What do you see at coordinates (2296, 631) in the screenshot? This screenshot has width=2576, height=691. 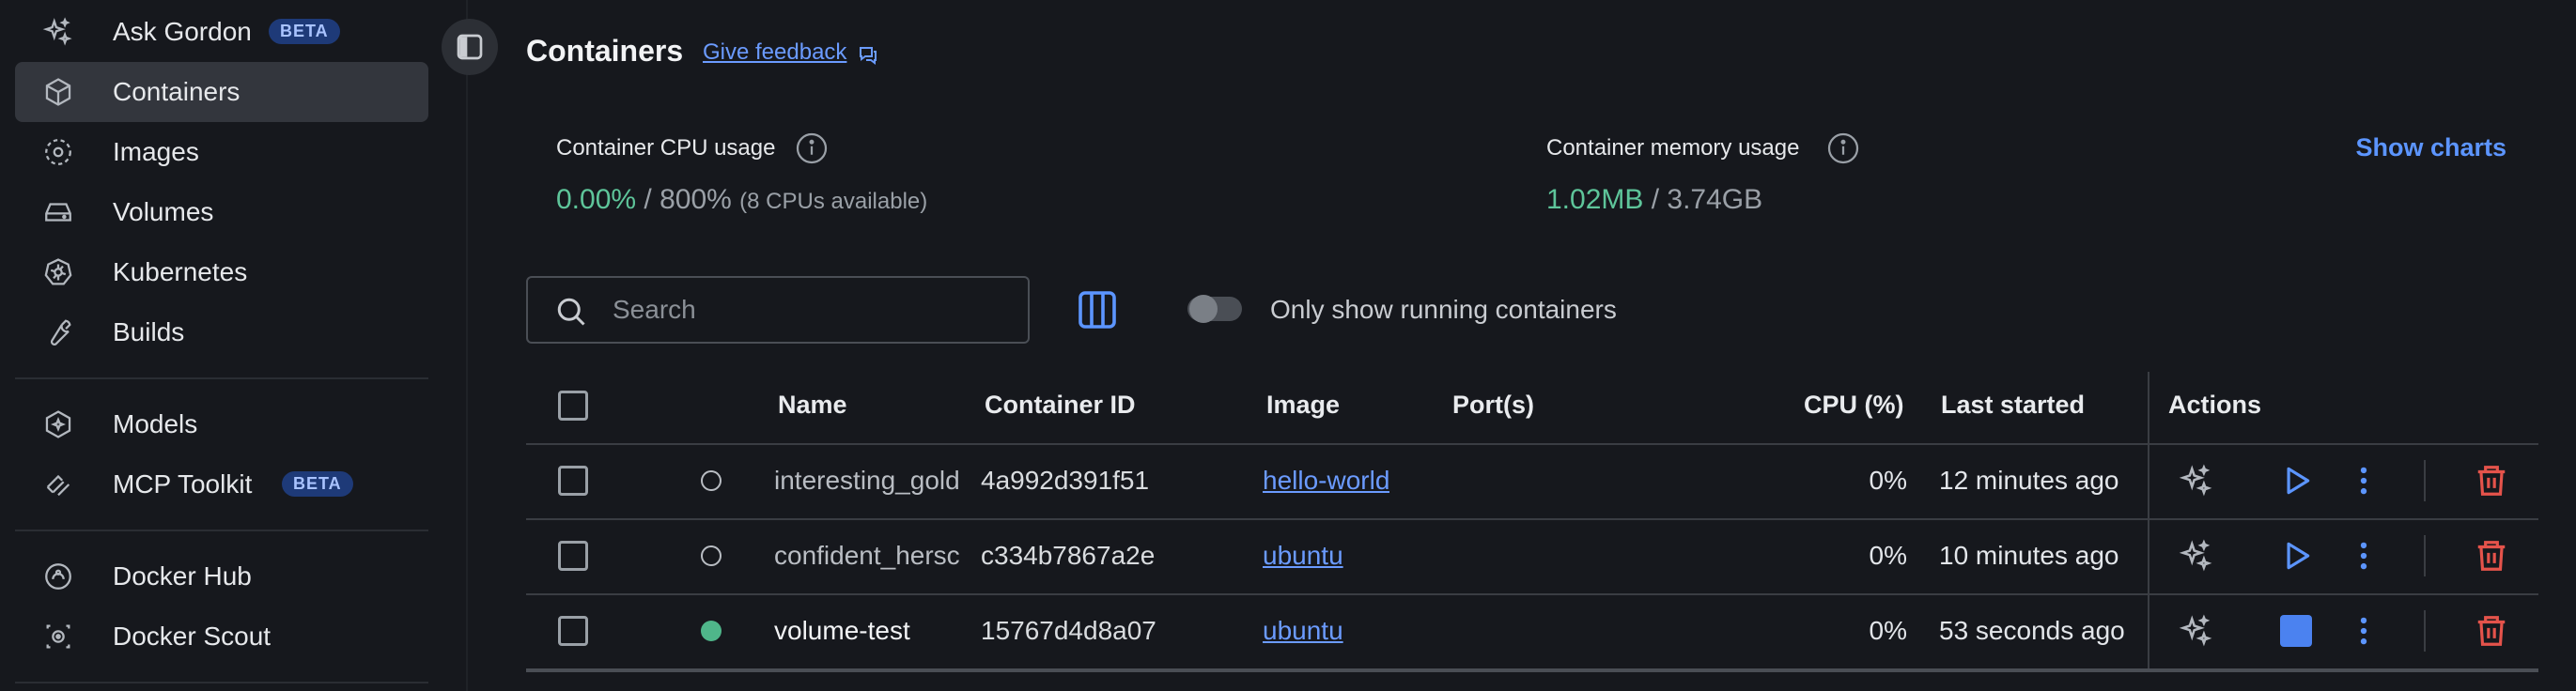 I see `stop-button` at bounding box center [2296, 631].